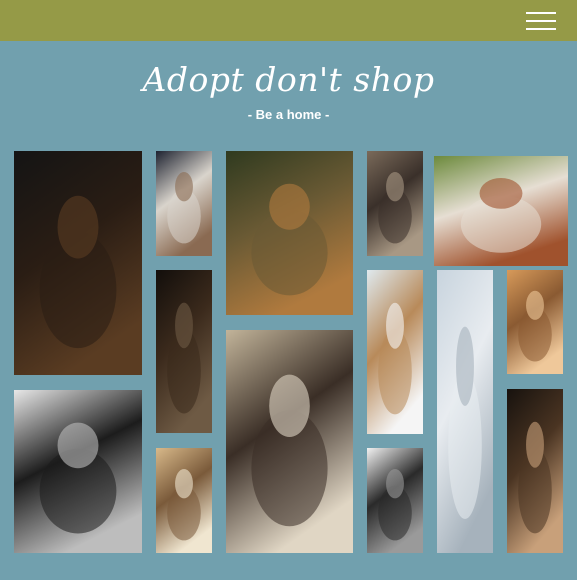  I want to click on photo-dog-at-window, so click(535, 471).